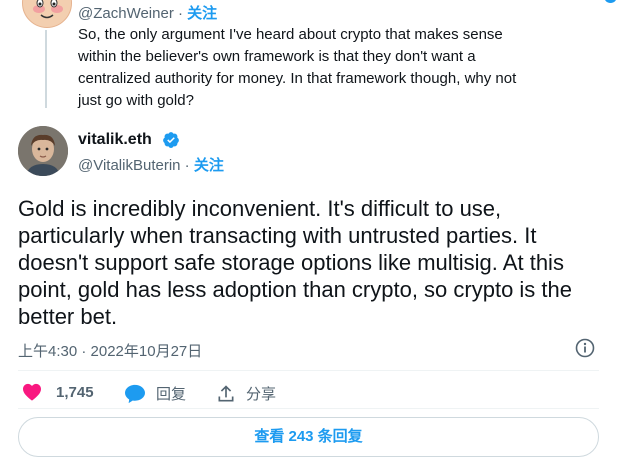 The width and height of the screenshot is (617, 457). I want to click on quoted-text-line: just go with gold?, so click(136, 100).